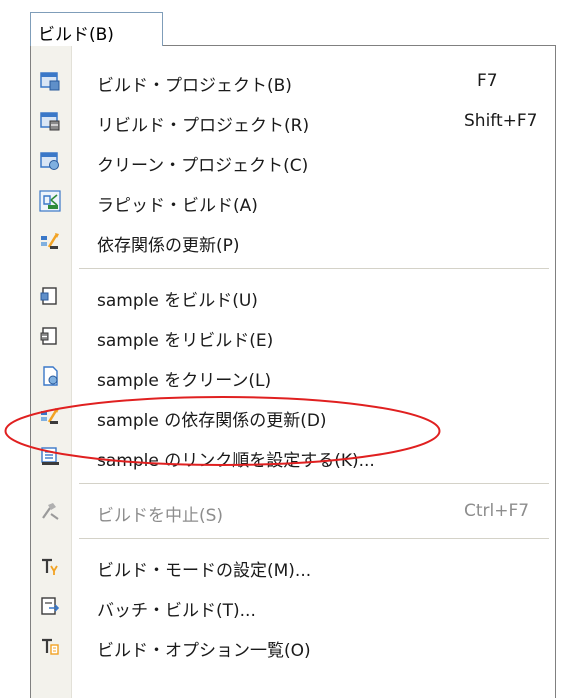 Image resolution: width=571 pixels, height=698 pixels. I want to click on menu-item-label: sample の依存関係の更新(D), so click(212, 421).